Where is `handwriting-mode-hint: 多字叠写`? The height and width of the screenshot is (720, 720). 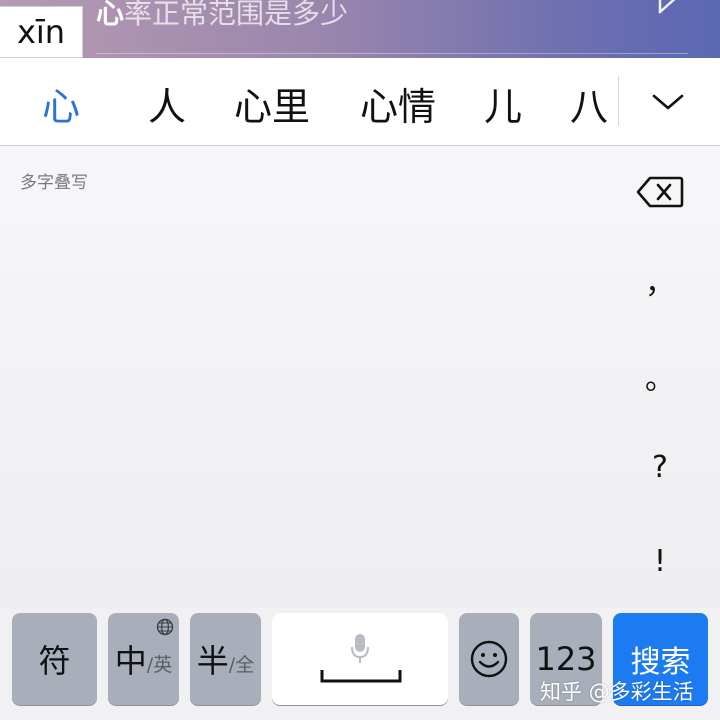 handwriting-mode-hint: 多字叠写 is located at coordinates (54, 183).